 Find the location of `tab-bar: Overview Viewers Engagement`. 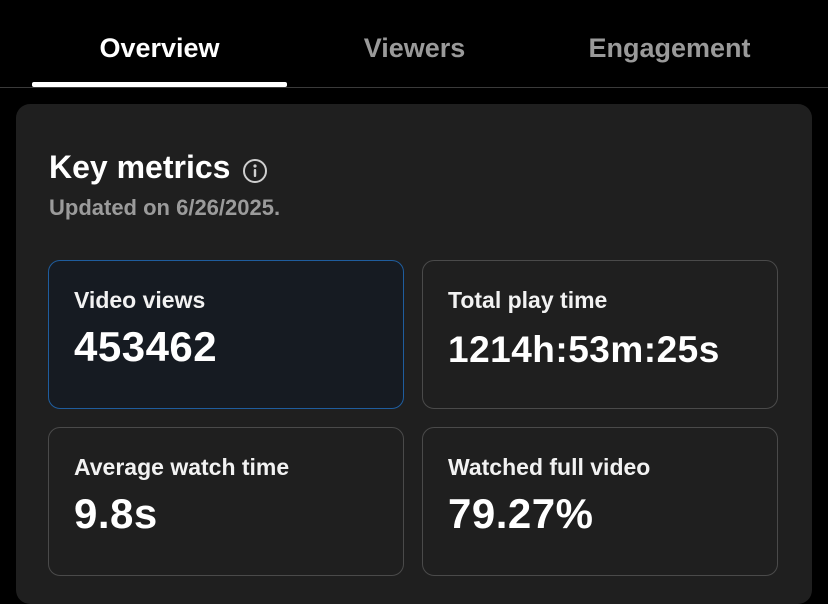

tab-bar: Overview Viewers Engagement is located at coordinates (414, 44).